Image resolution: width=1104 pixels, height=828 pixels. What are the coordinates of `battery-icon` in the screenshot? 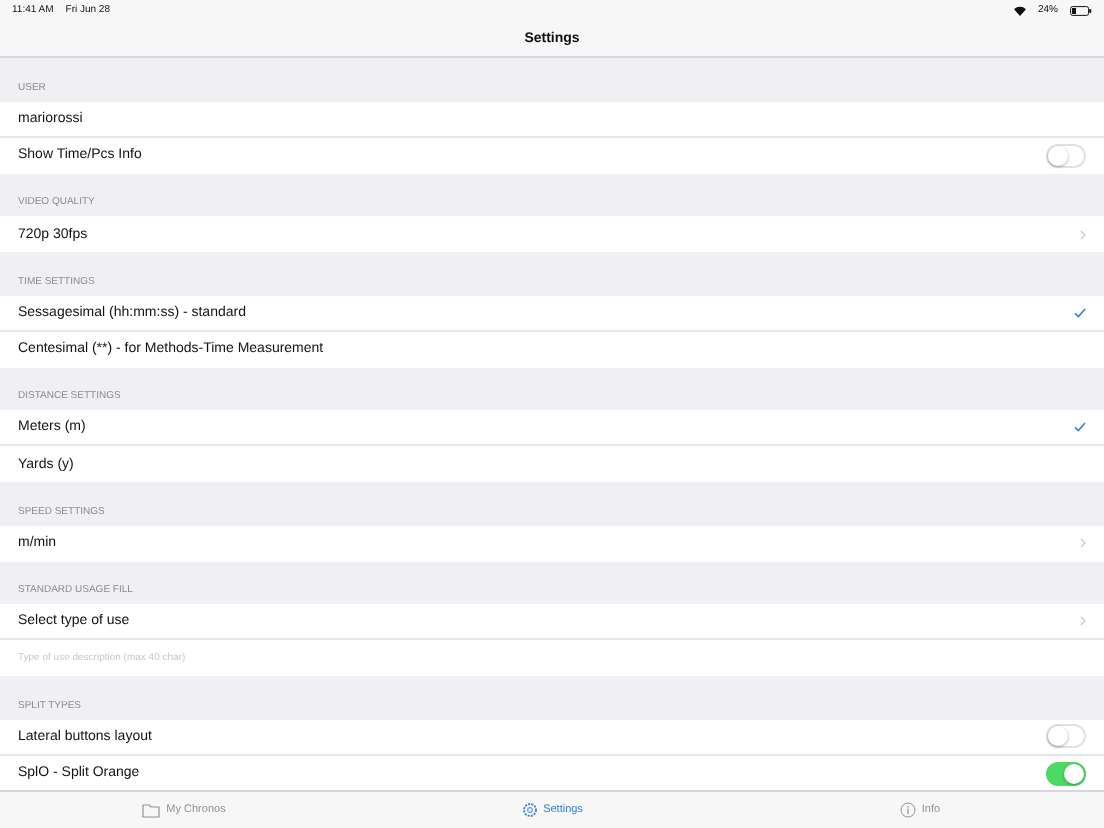 It's located at (1081, 10).